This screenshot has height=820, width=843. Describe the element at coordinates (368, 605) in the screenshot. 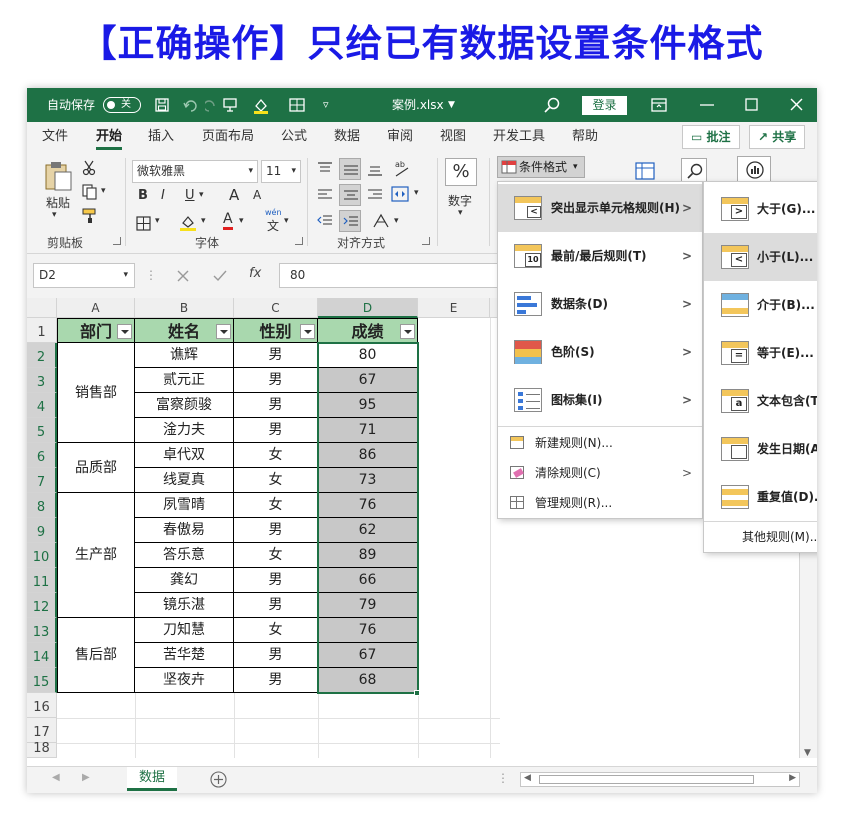

I see `score-cell: 79` at that location.